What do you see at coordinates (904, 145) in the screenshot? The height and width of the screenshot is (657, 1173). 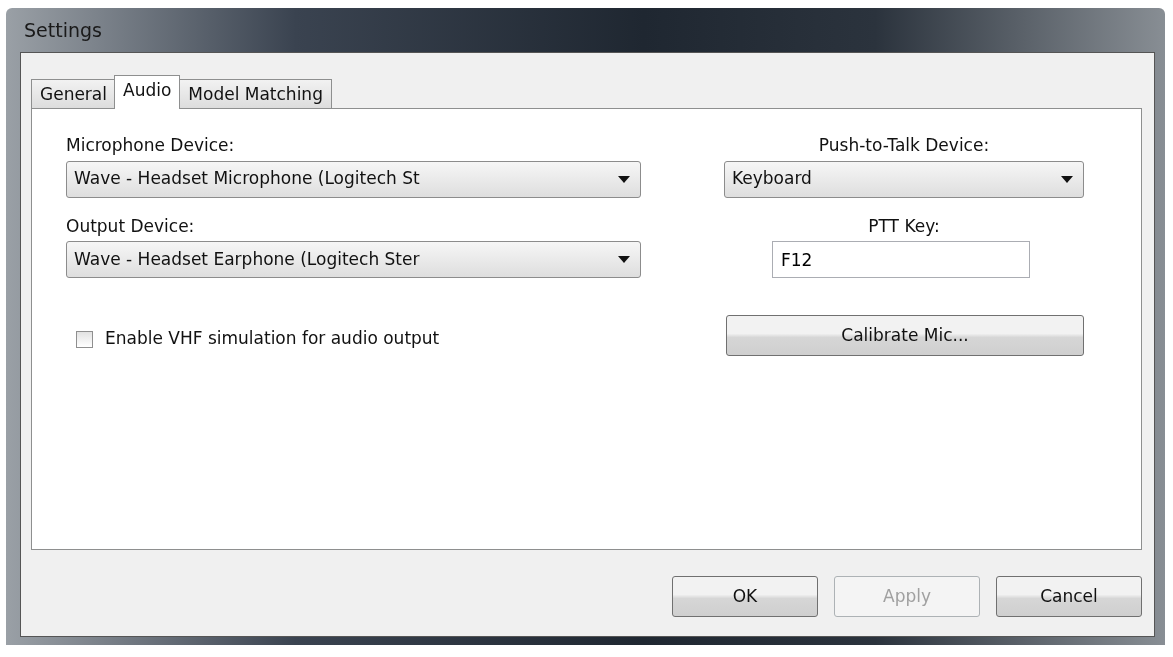 I see `field-label: Push-to-Talk Device:` at bounding box center [904, 145].